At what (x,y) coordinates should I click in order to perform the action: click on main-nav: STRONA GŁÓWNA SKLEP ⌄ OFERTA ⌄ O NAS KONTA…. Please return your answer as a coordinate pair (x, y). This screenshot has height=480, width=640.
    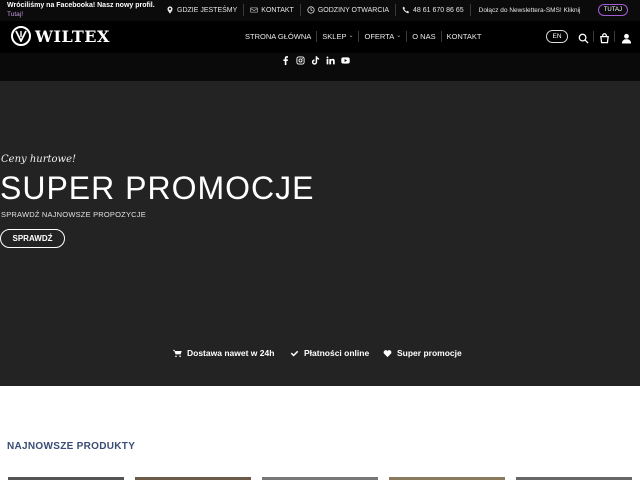
    Looking at the image, I should click on (363, 36).